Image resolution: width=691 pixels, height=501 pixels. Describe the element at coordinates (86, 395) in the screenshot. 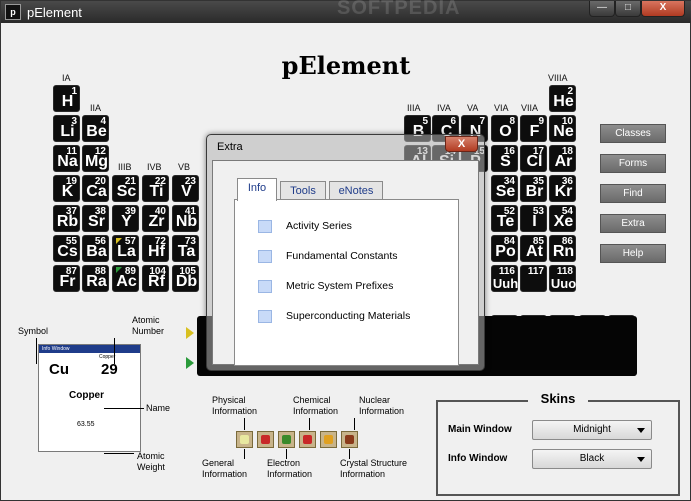

I see `preview-element-name: Copper` at that location.